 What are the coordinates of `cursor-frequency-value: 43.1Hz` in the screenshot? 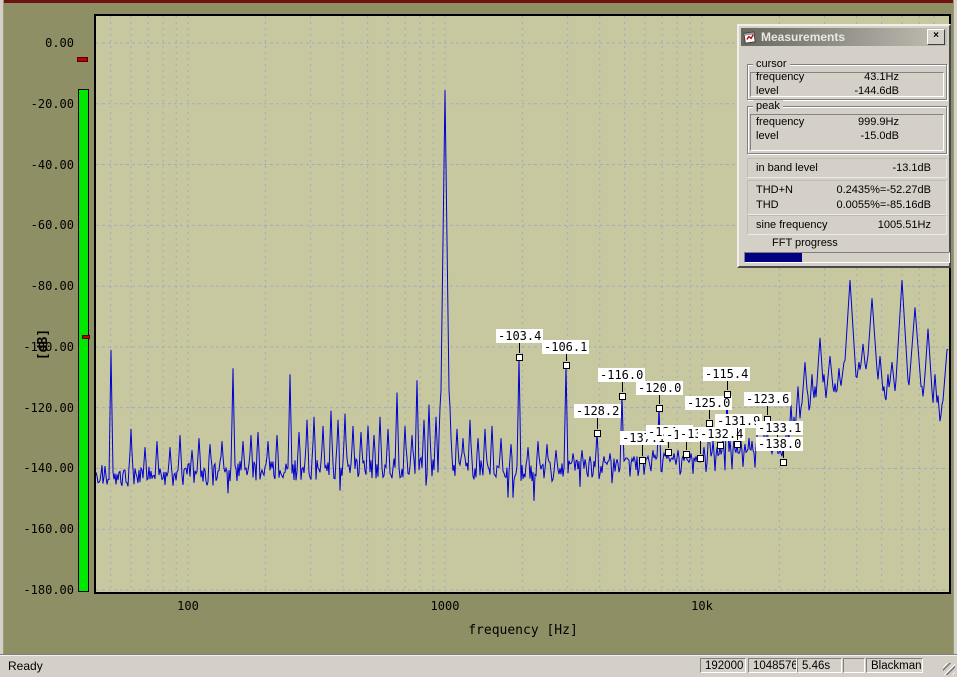 It's located at (881, 77).